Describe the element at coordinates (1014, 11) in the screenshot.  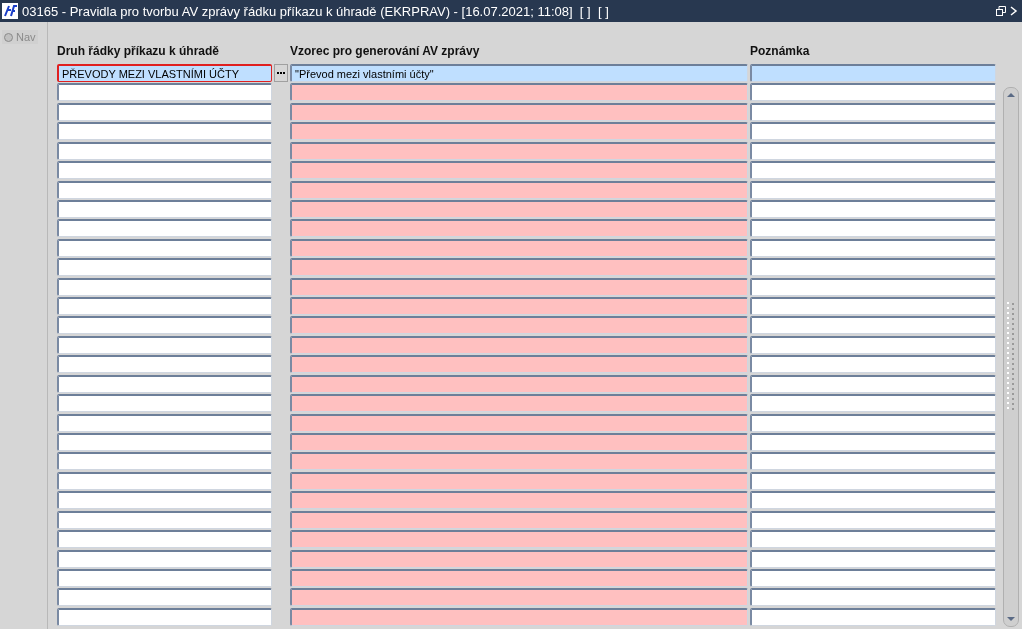
I see `close-icon` at that location.